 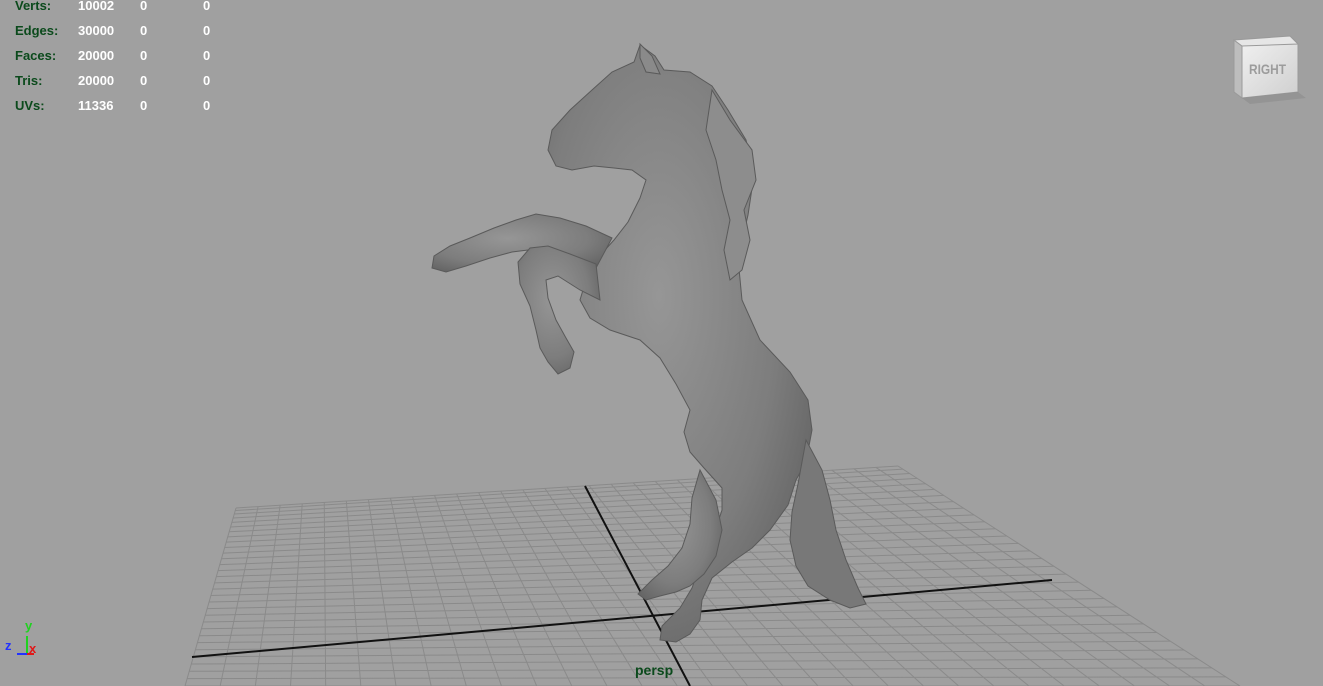 I want to click on hud-value: 10002, so click(x=96, y=6).